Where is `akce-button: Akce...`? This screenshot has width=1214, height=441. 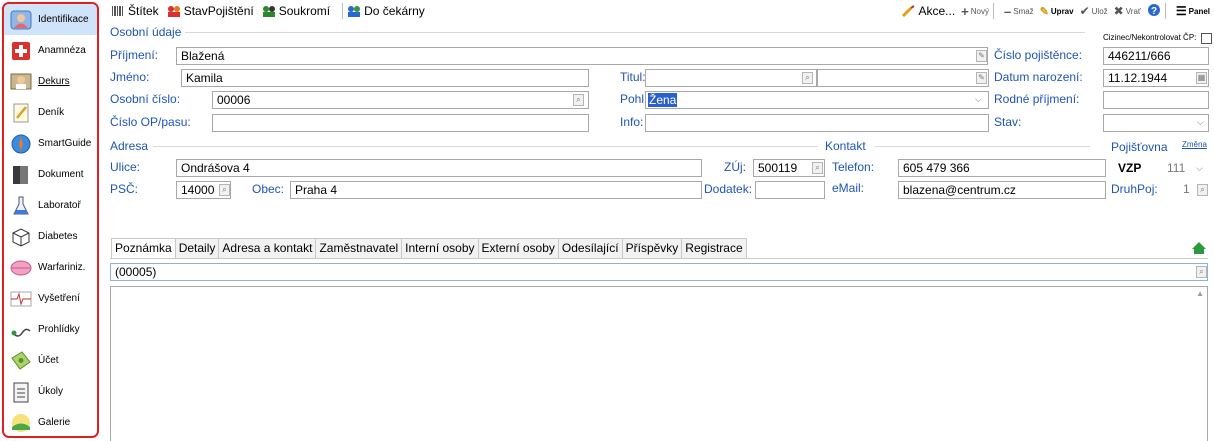 akce-button: Akce... is located at coordinates (928, 11).